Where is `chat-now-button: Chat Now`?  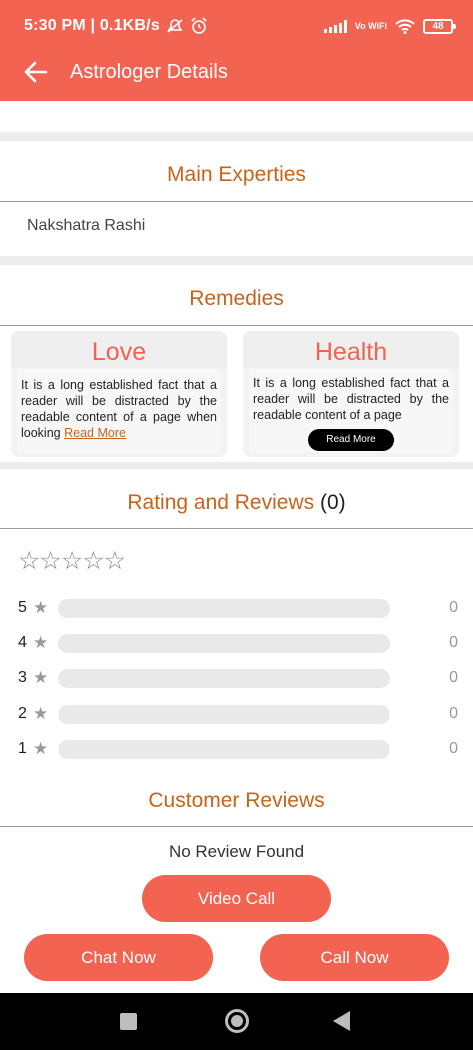 chat-now-button: Chat Now is located at coordinates (118, 957).